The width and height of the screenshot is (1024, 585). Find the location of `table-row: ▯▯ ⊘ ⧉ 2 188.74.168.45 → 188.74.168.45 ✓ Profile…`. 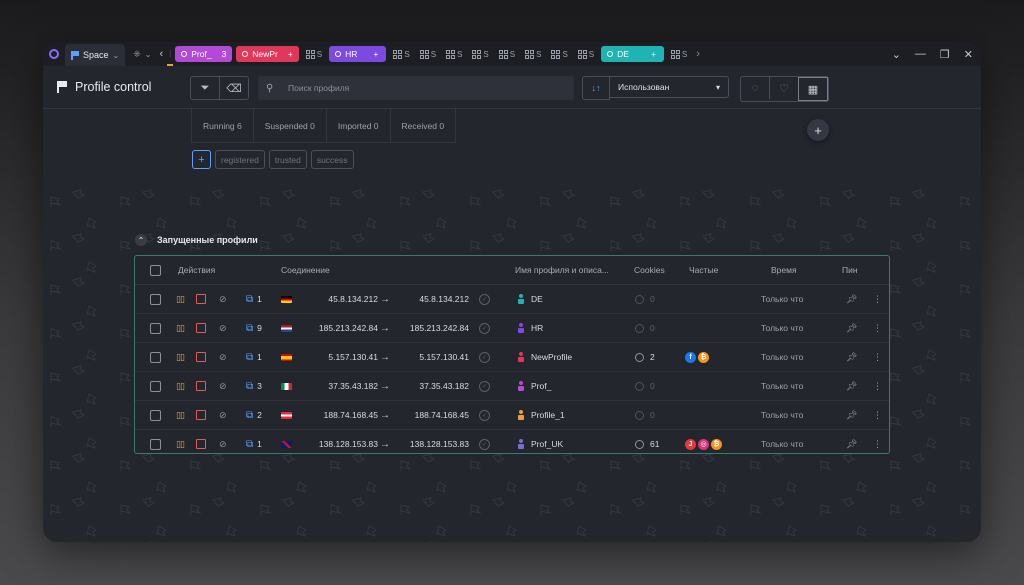

table-row: ▯▯ ⊘ ⧉ 2 188.74.168.45 → 188.74.168.45 ✓ Profile… is located at coordinates (512, 415).